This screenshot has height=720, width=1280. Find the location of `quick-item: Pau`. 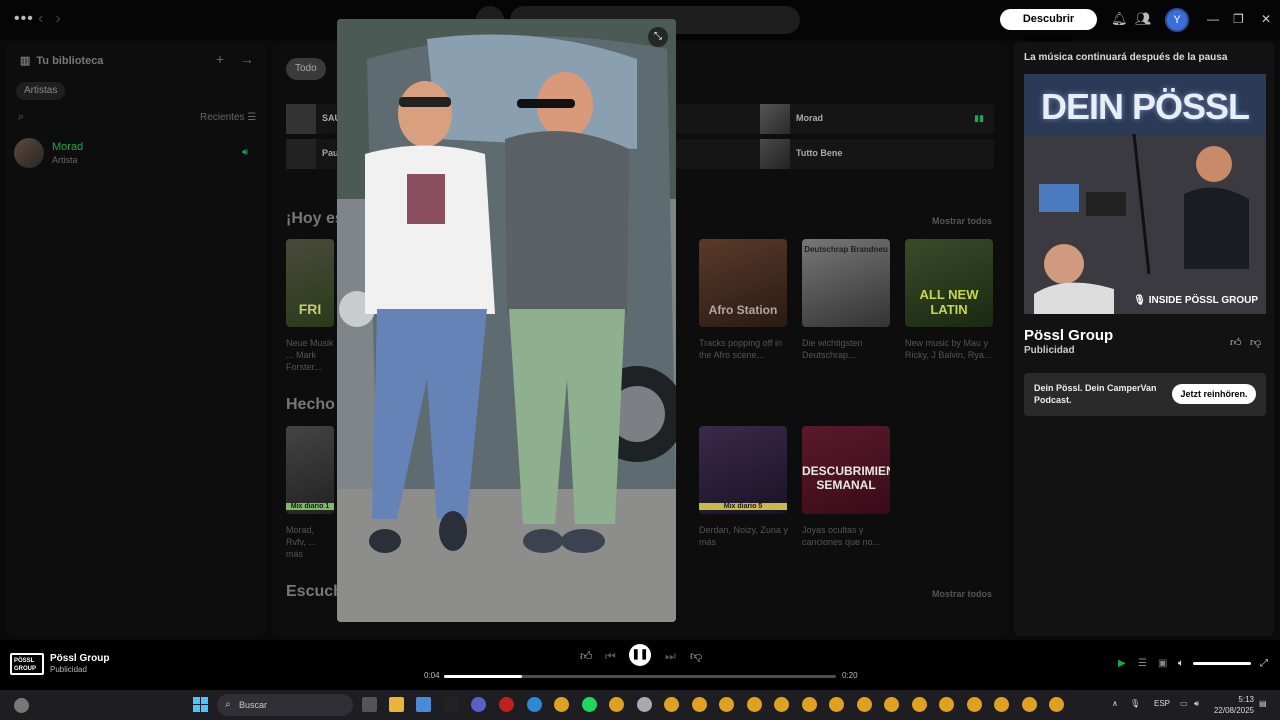

quick-item: Pau is located at coordinates (312, 154).